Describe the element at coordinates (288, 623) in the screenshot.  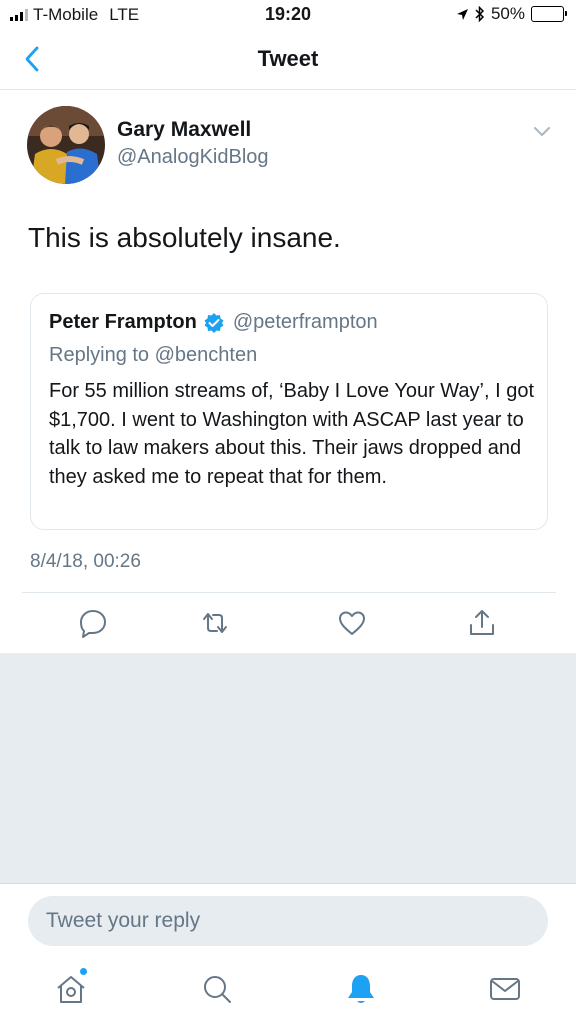
I see `action-bar` at that location.